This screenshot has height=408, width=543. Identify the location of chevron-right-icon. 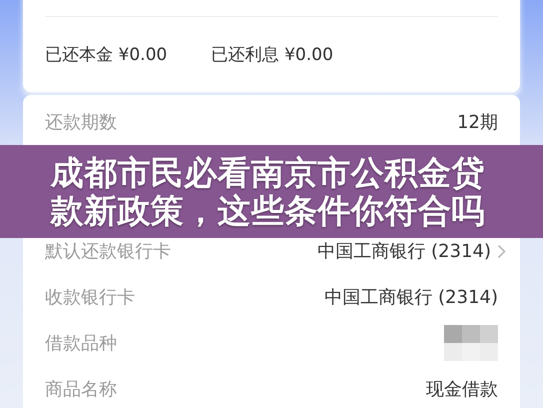
(501, 251).